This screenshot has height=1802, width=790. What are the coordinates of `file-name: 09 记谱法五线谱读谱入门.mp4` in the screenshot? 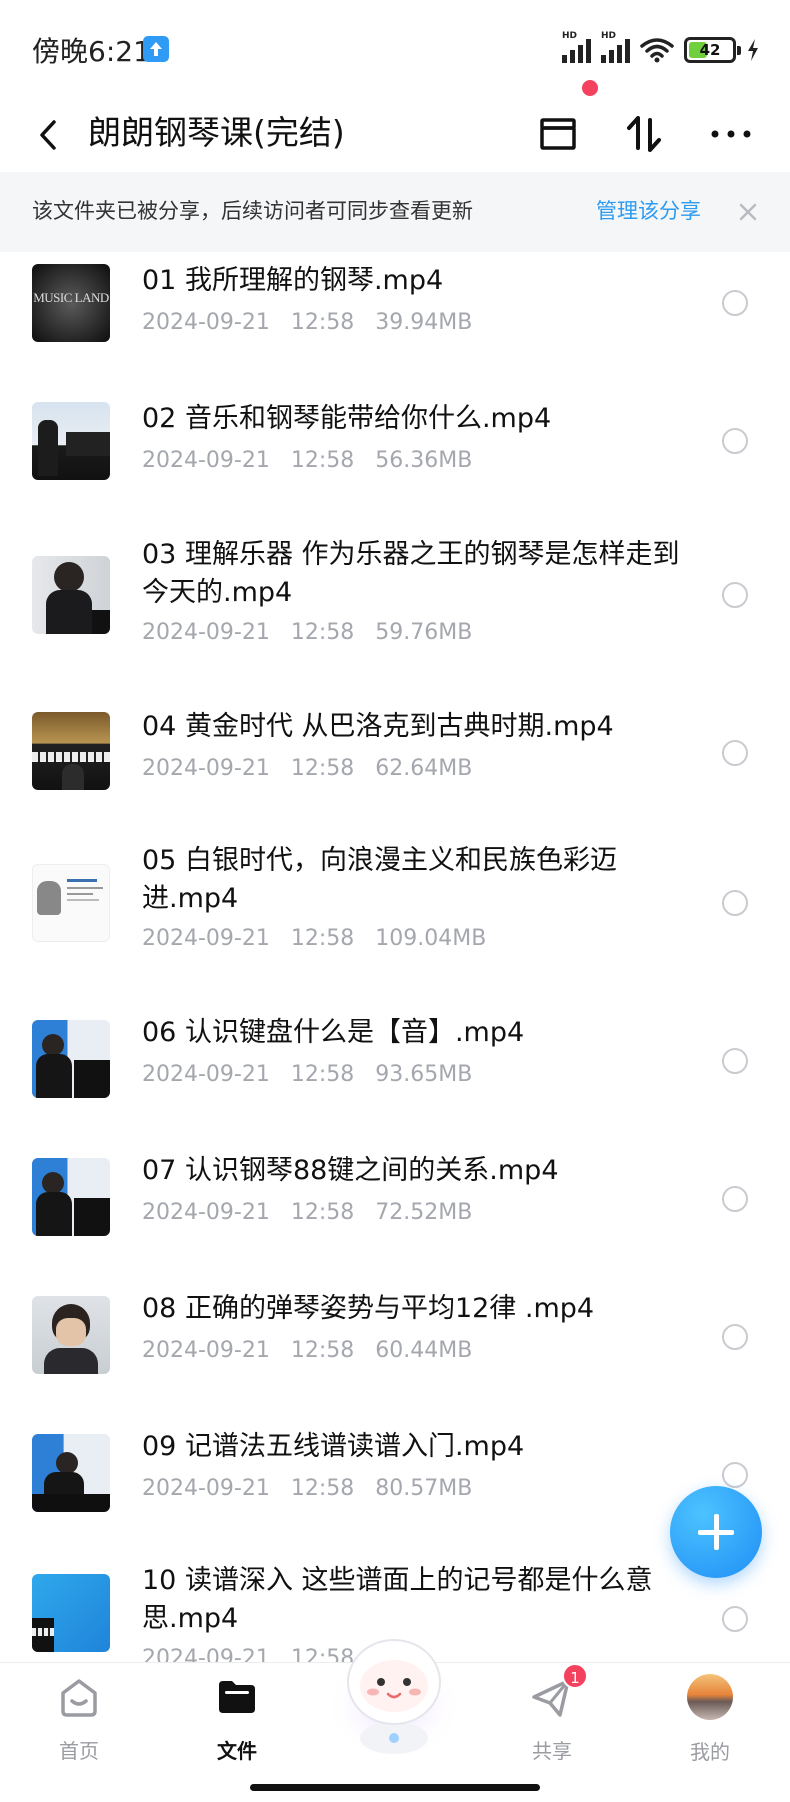 It's located at (333, 1446).